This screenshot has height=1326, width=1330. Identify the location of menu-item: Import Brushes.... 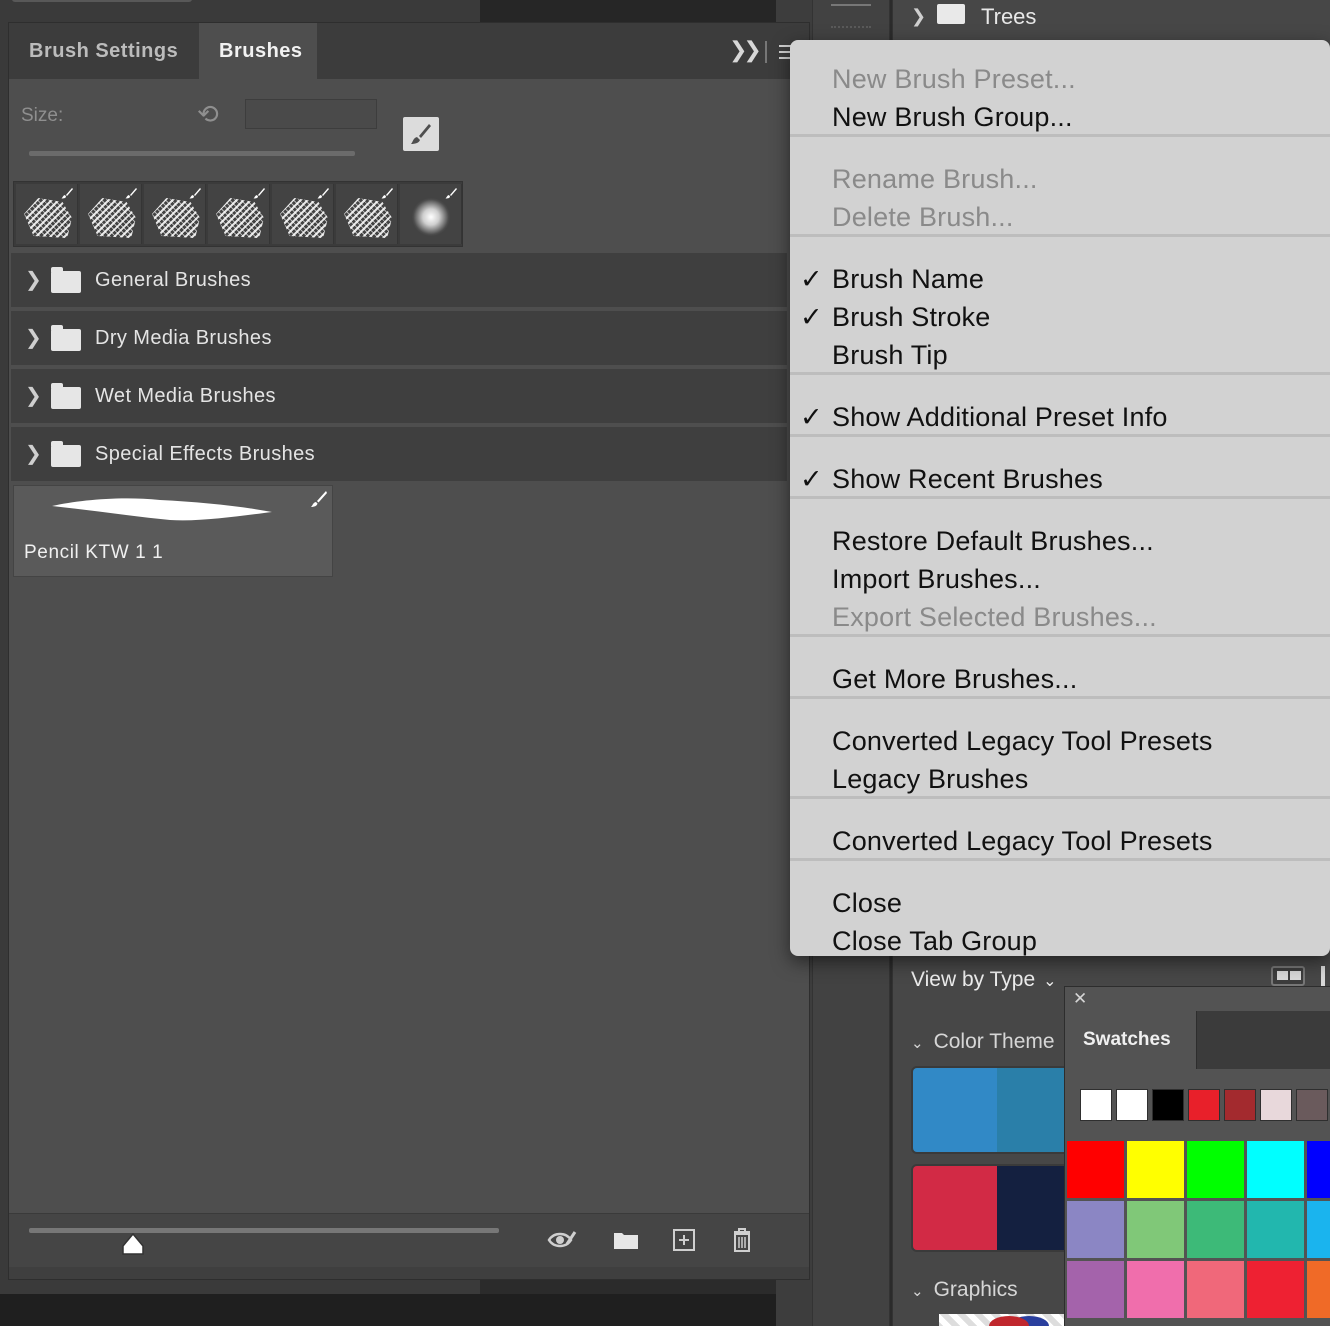
(936, 579).